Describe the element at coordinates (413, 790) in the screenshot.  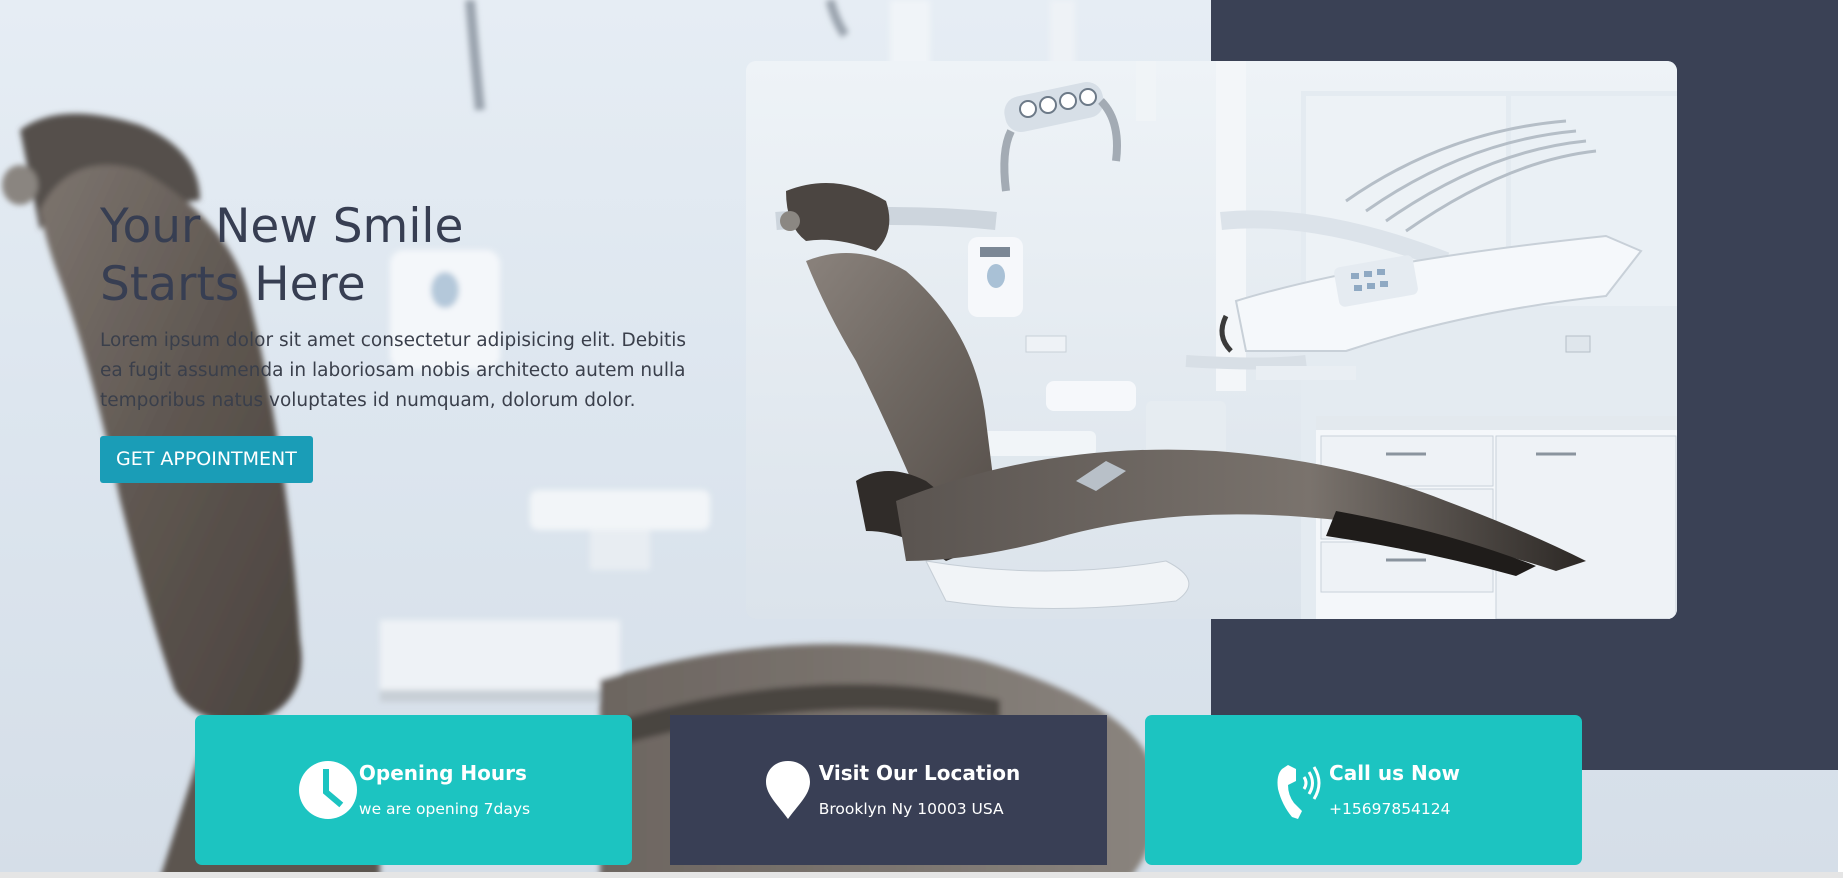
I see `opening-hours-card: Opening Hours we are opening 7days` at that location.